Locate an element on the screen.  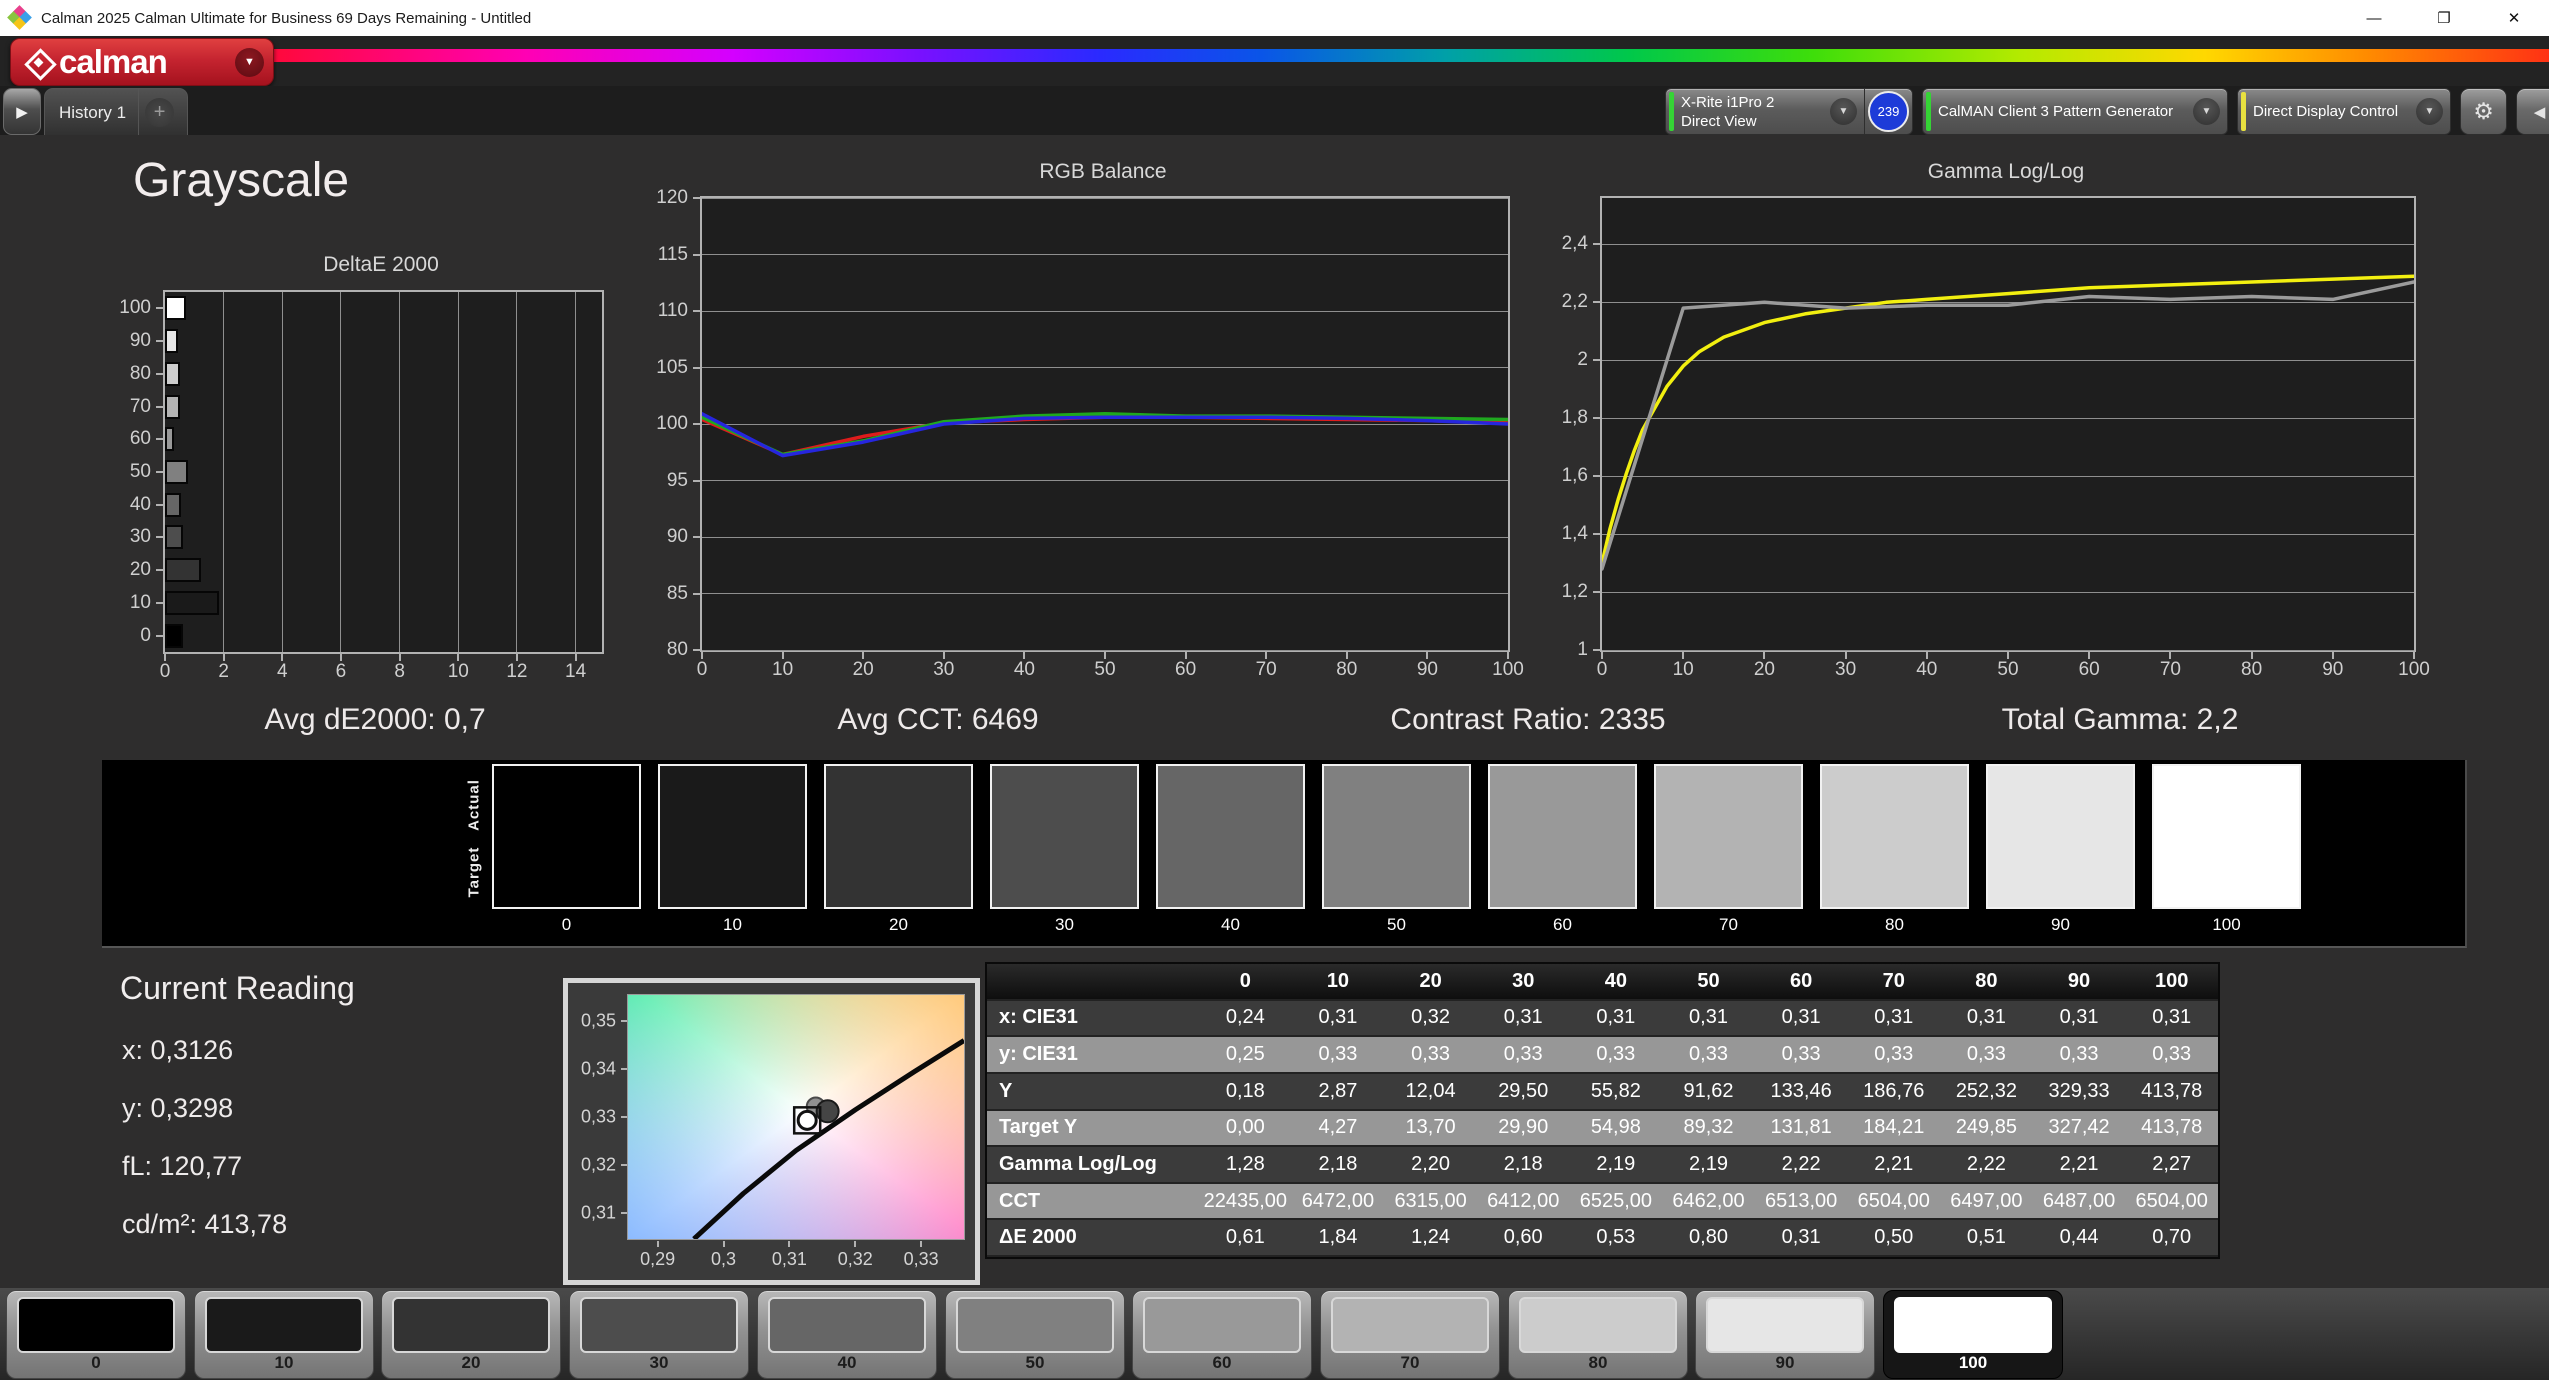
pattern-button-100: 100 is located at coordinates (1973, 1334).